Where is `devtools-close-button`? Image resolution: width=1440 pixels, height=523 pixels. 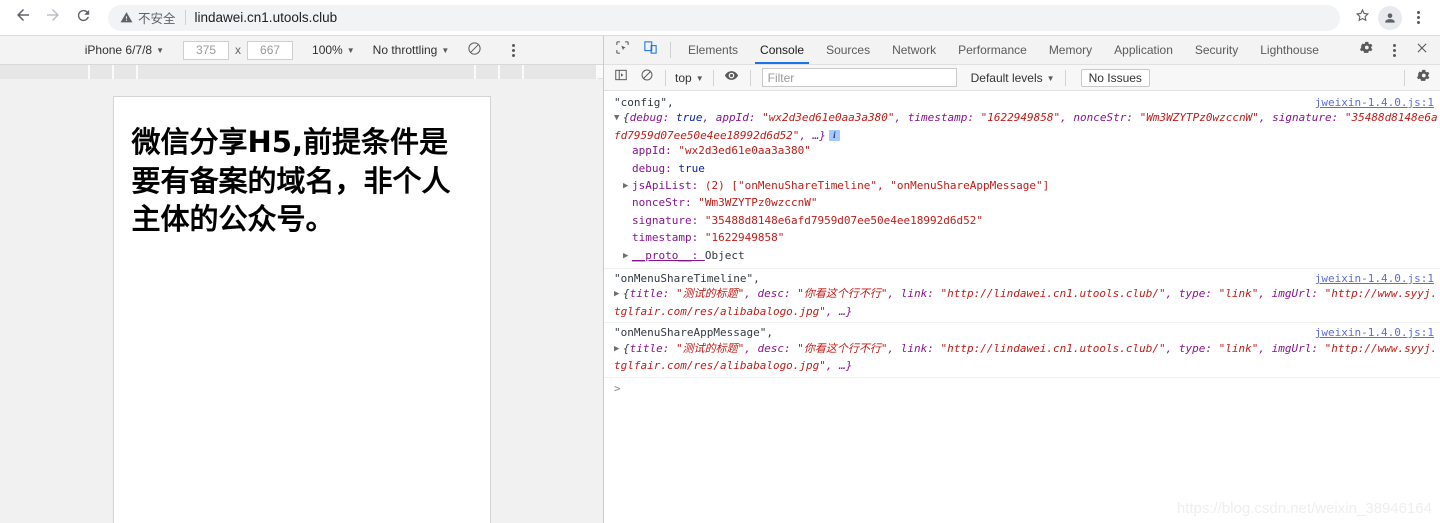
devtools-close-button is located at coordinates (1422, 50).